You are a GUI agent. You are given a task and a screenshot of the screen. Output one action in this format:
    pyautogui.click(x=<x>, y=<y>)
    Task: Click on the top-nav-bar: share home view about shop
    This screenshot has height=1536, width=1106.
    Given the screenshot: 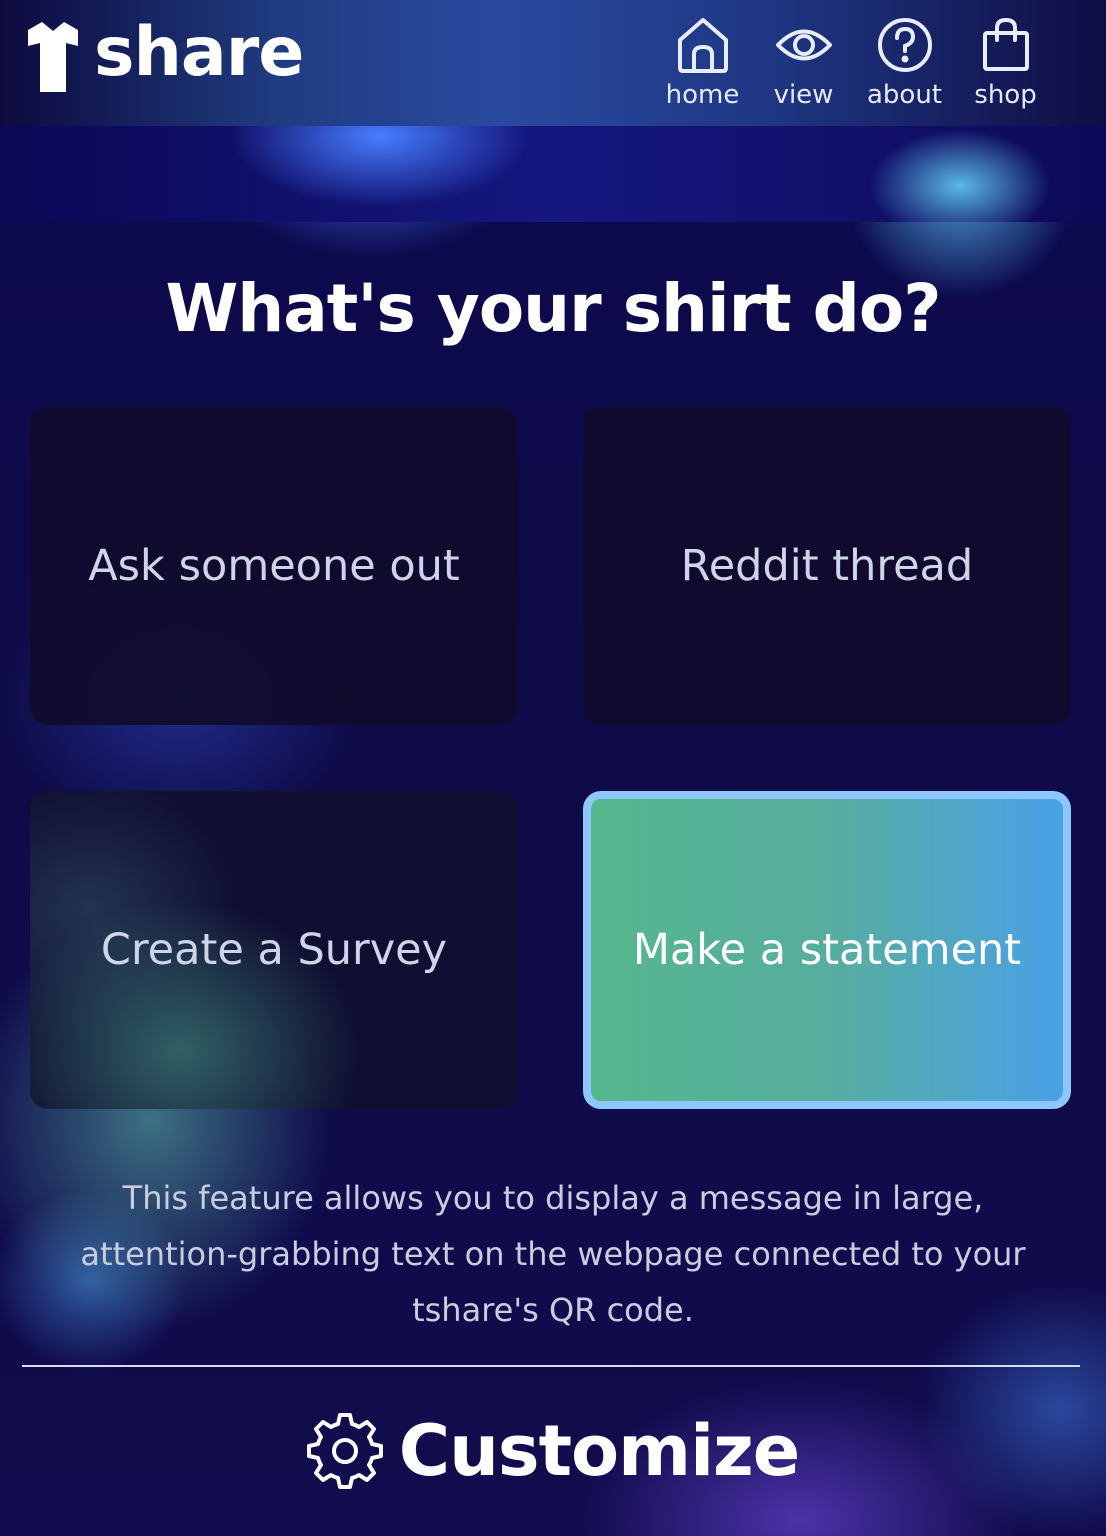 What is the action you would take?
    pyautogui.click(x=553, y=63)
    